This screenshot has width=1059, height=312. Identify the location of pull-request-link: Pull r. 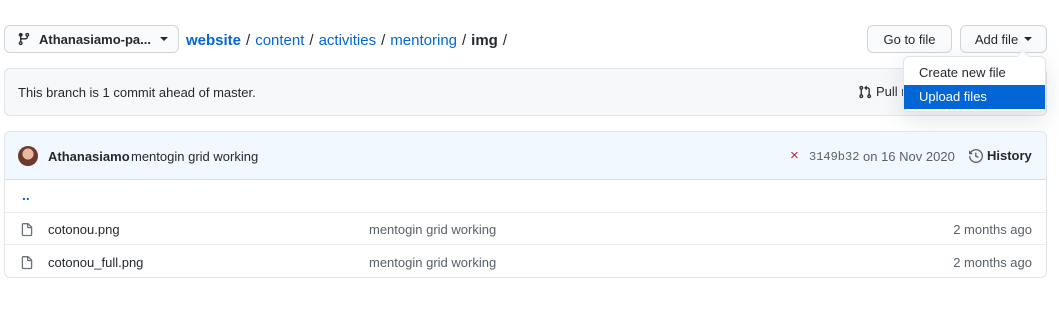
(882, 91).